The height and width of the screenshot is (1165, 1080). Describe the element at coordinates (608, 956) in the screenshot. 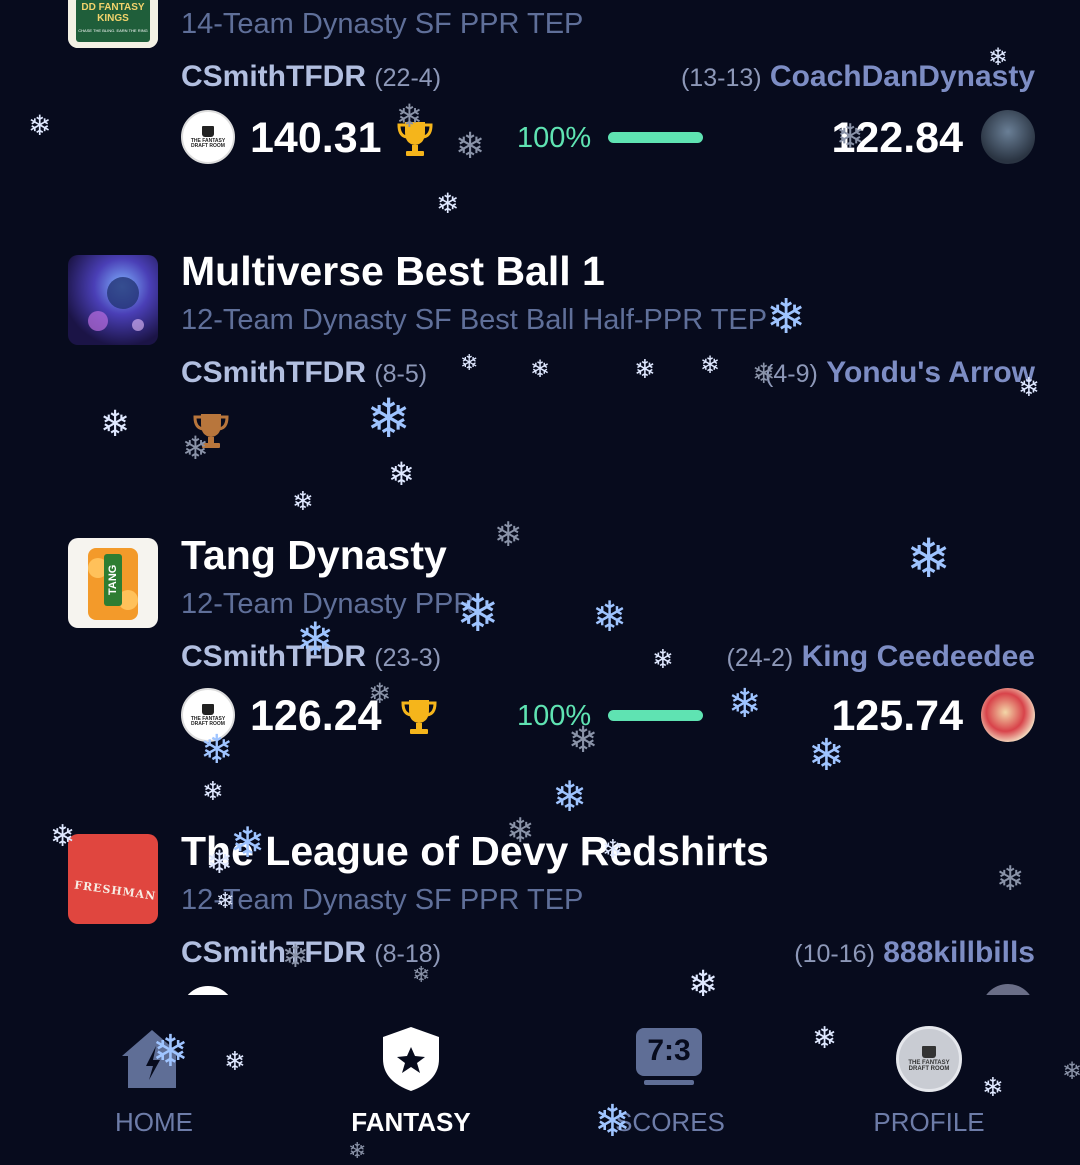

I see `matchup-teams: CSmithTFDR (8-18) (10-16) 888killbills` at that location.